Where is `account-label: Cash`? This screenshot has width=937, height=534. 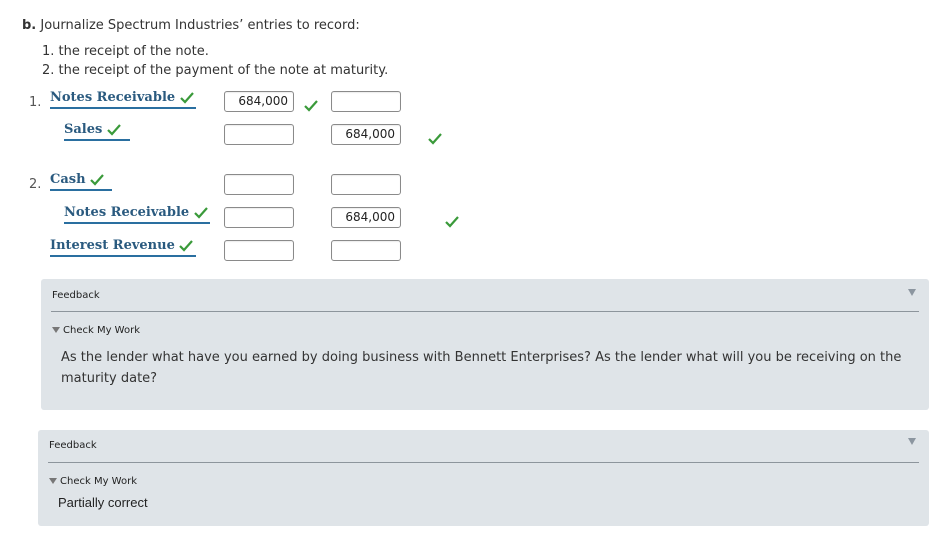
account-label: Cash is located at coordinates (68, 179).